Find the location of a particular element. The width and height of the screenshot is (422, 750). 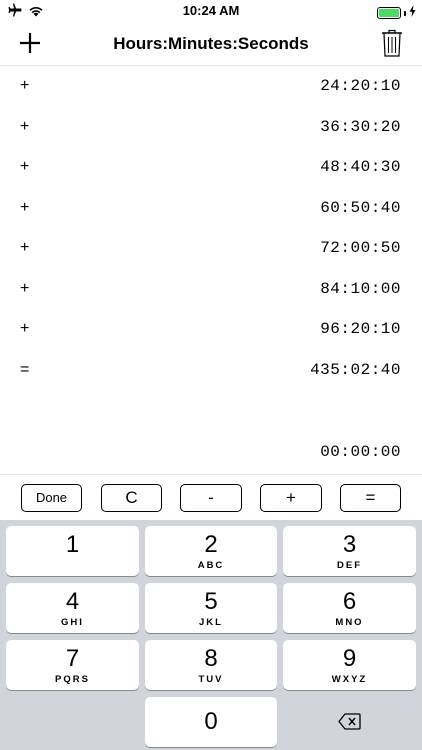

key-letters: TUV is located at coordinates (211, 679).